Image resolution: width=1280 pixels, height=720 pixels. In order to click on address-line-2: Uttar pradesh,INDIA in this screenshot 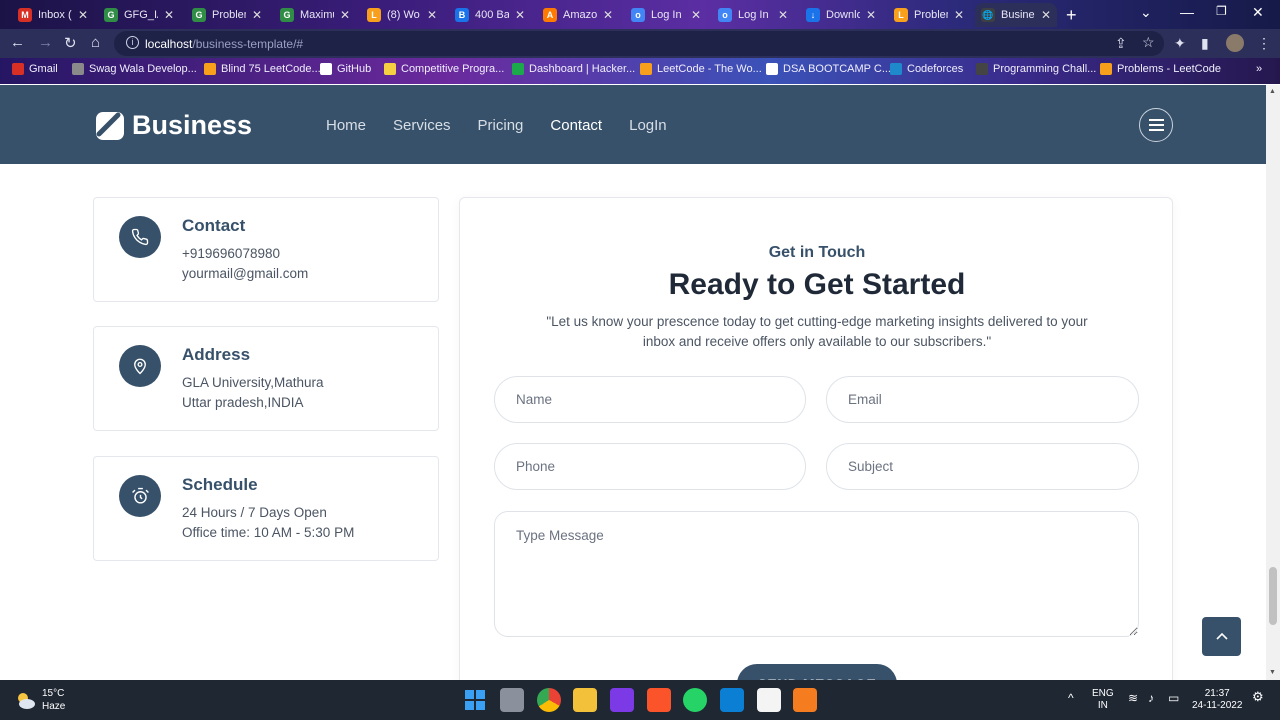, I will do `click(243, 402)`.